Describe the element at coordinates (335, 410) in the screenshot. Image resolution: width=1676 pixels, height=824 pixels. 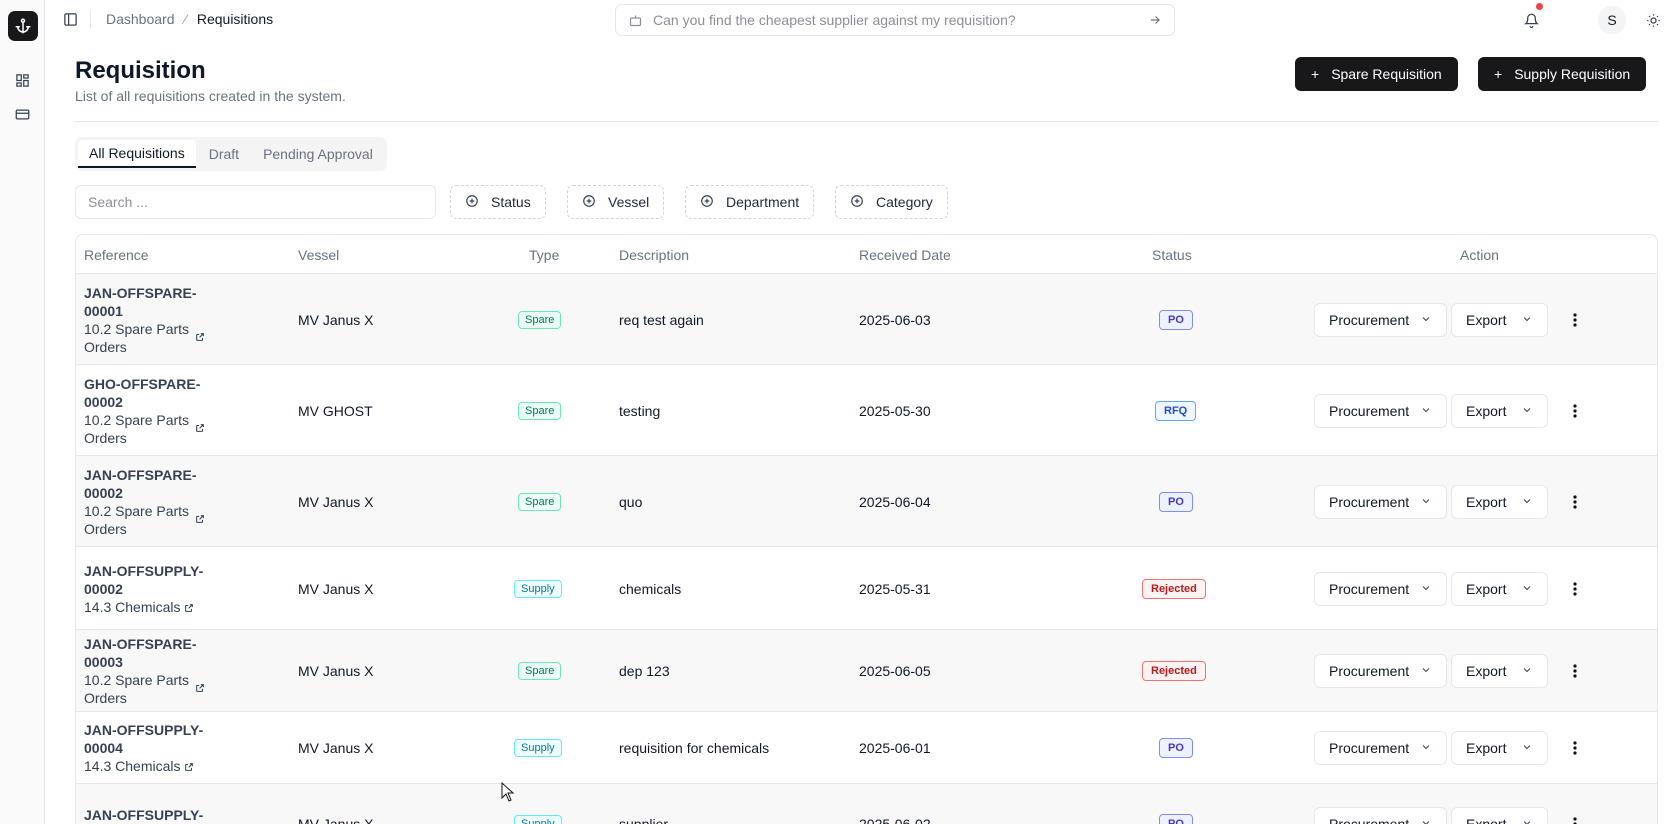
I see `vessel-cell: MV GHOST` at that location.